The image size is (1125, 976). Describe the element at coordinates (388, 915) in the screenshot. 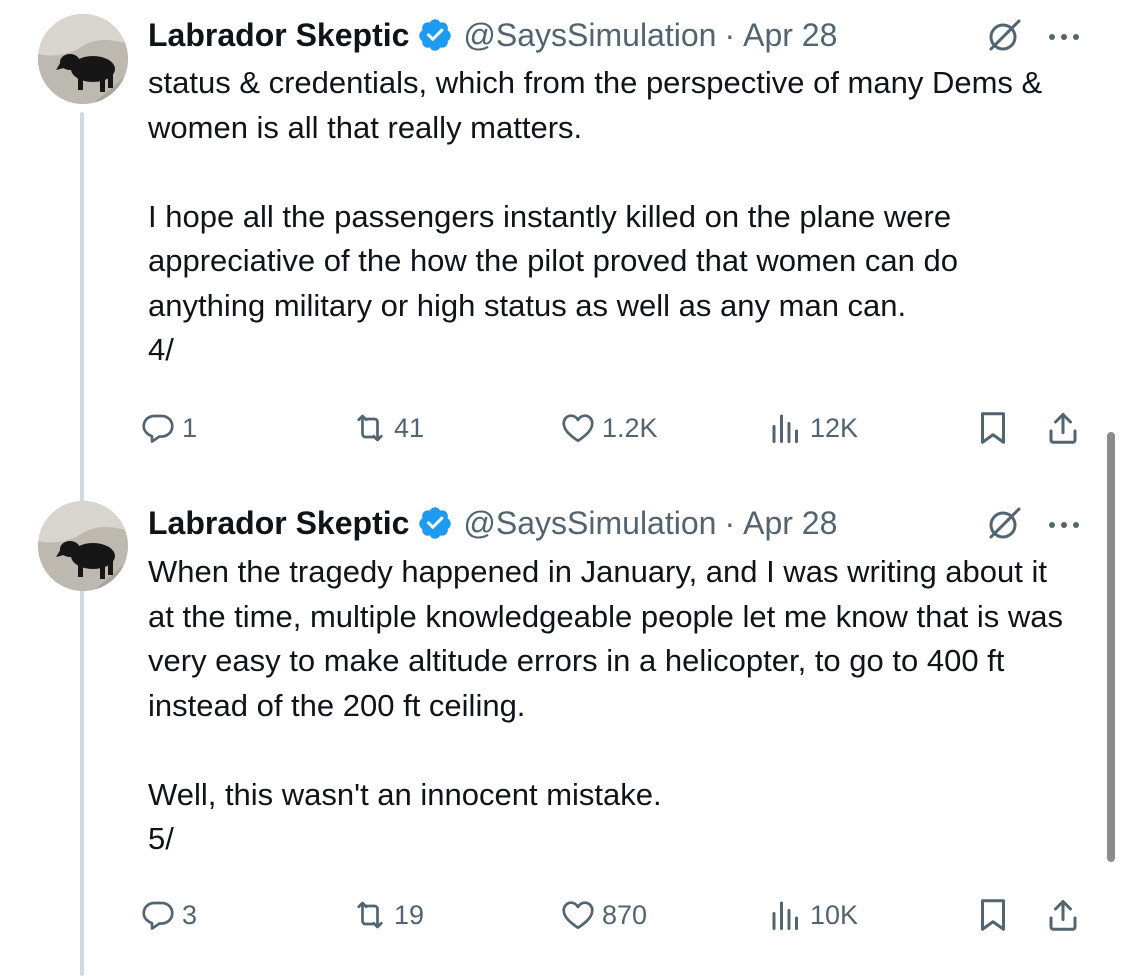

I see `repost-button: 19` at that location.